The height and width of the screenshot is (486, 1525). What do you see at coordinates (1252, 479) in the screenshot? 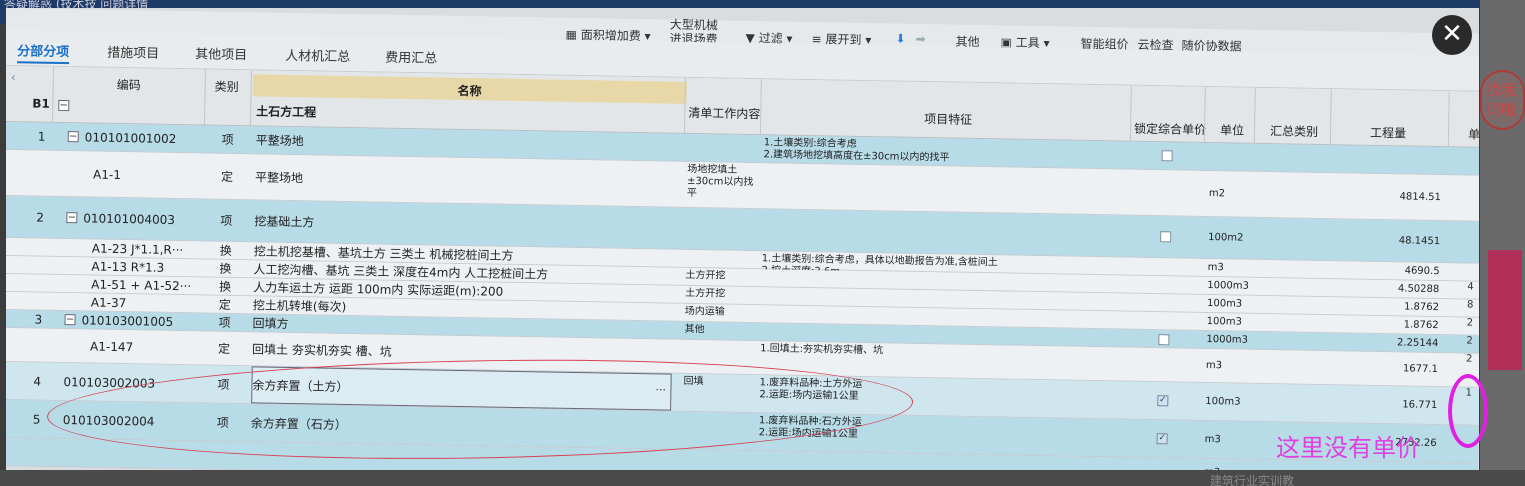
I see `background-link: 建筑行业实训教` at bounding box center [1252, 479].